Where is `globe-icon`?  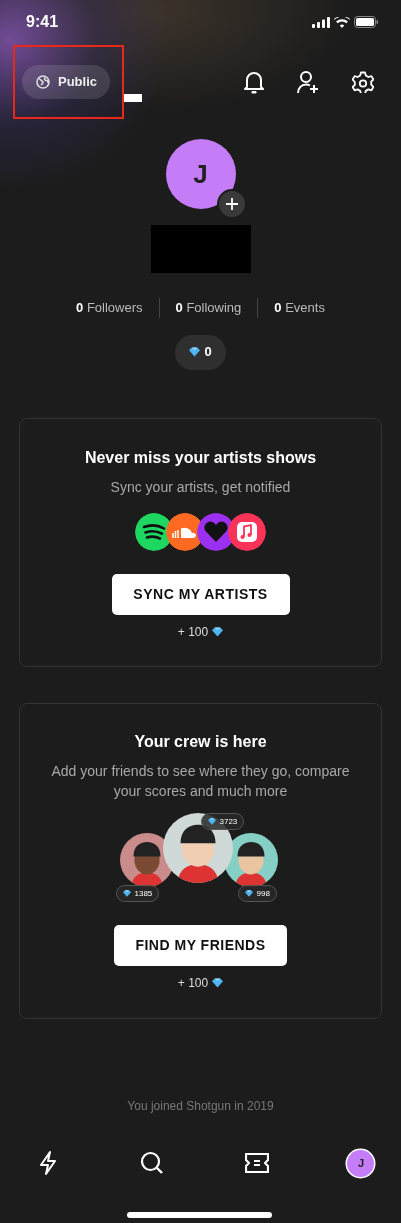
globe-icon is located at coordinates (43, 82).